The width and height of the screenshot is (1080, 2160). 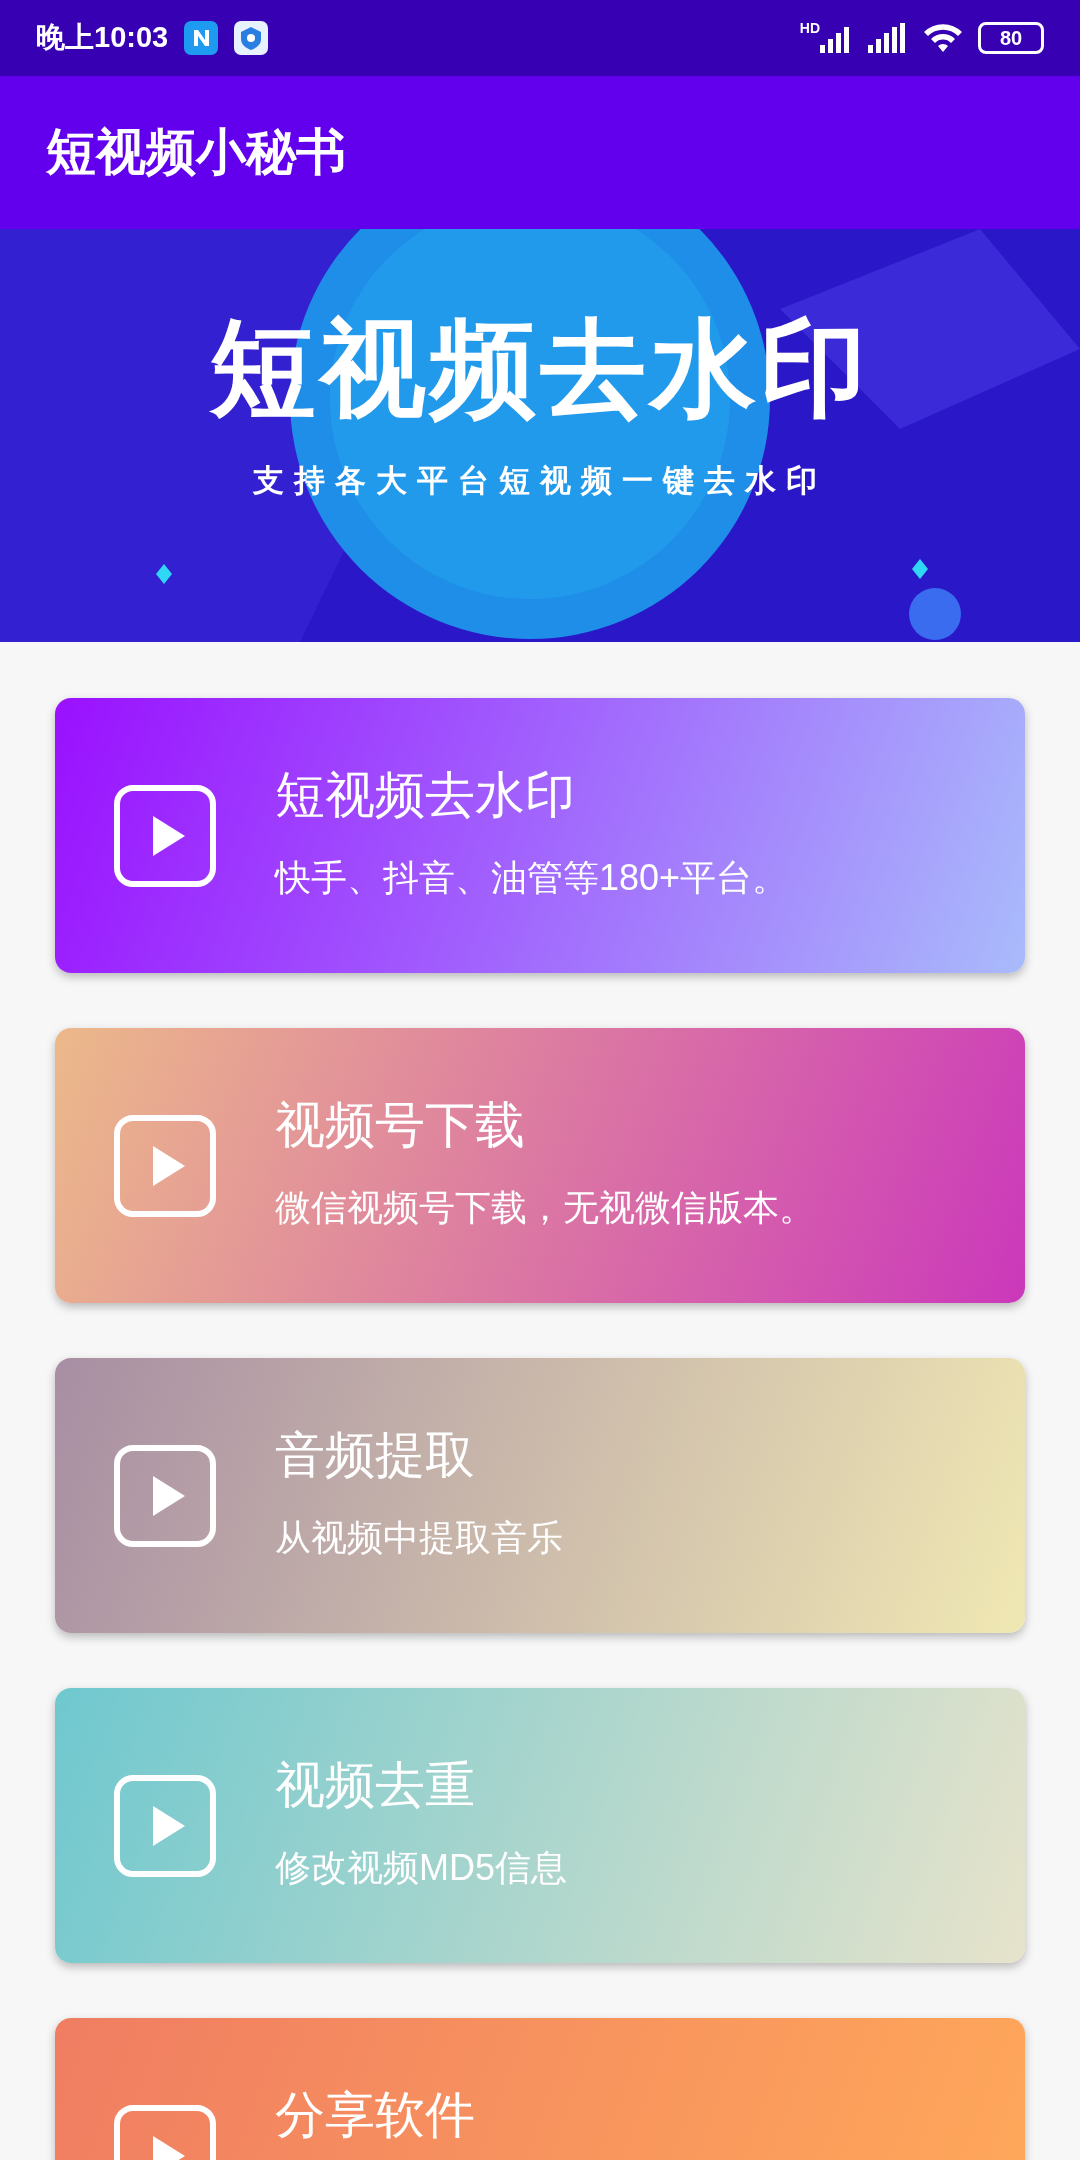 I want to click on feature-card: 分享软件, so click(x=540, y=2089).